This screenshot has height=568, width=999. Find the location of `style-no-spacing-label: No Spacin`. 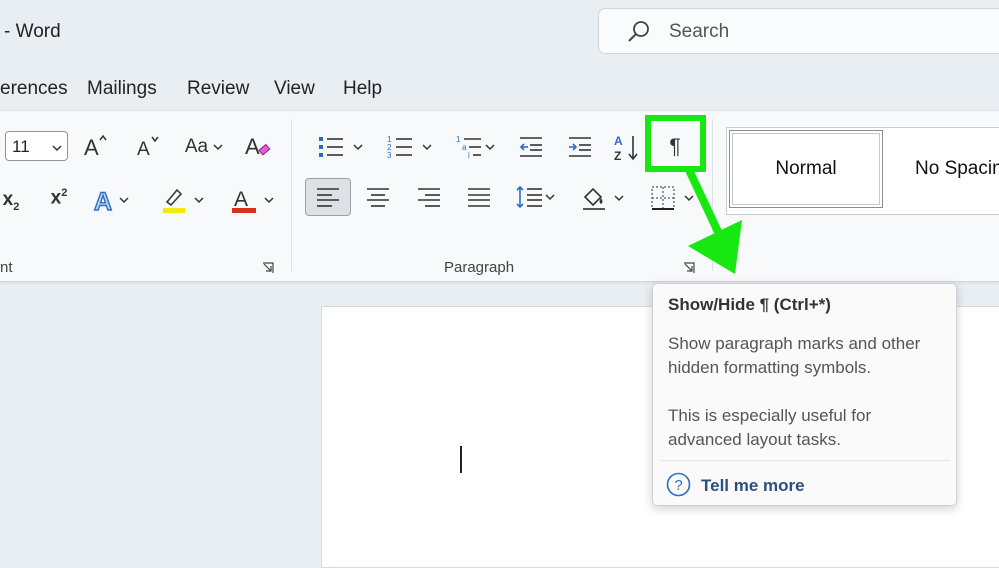

style-no-spacing-label: No Spacin is located at coordinates (957, 168).